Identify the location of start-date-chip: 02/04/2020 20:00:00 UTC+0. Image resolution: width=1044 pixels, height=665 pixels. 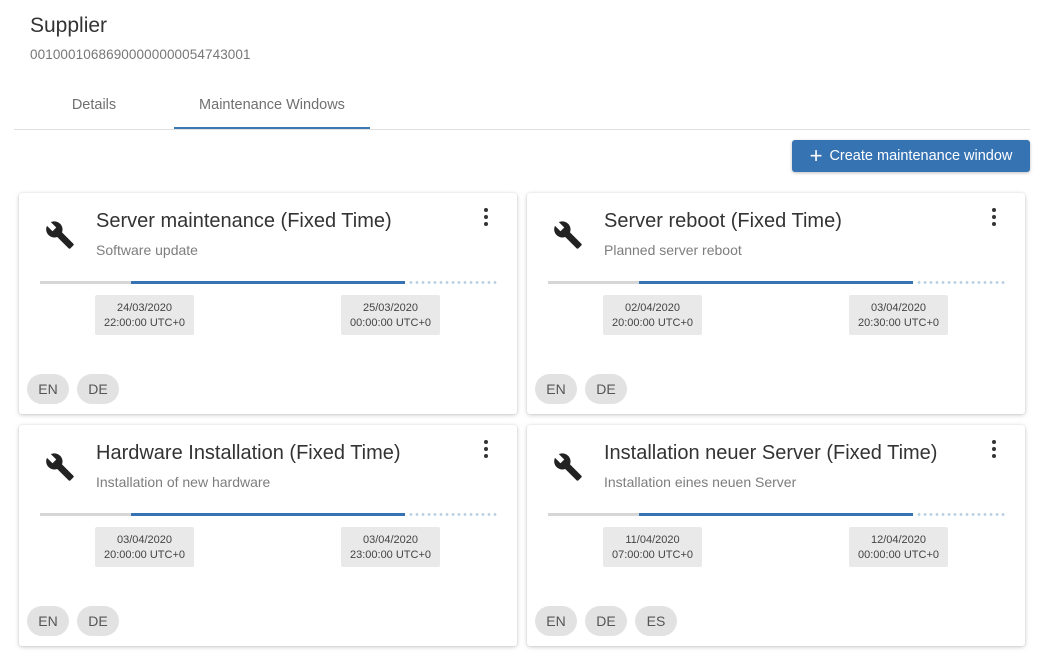
(652, 315).